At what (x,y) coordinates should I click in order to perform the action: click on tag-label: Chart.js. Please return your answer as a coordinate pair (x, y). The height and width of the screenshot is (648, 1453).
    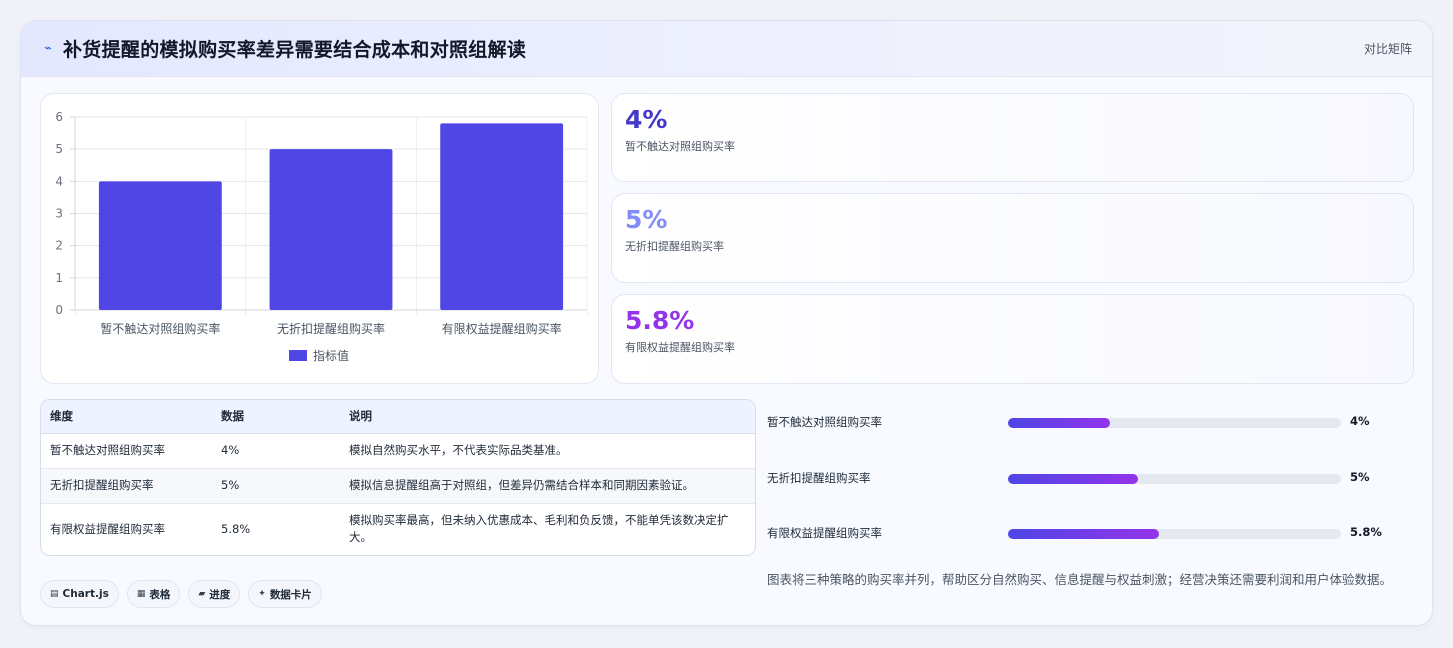
    Looking at the image, I should click on (85, 594).